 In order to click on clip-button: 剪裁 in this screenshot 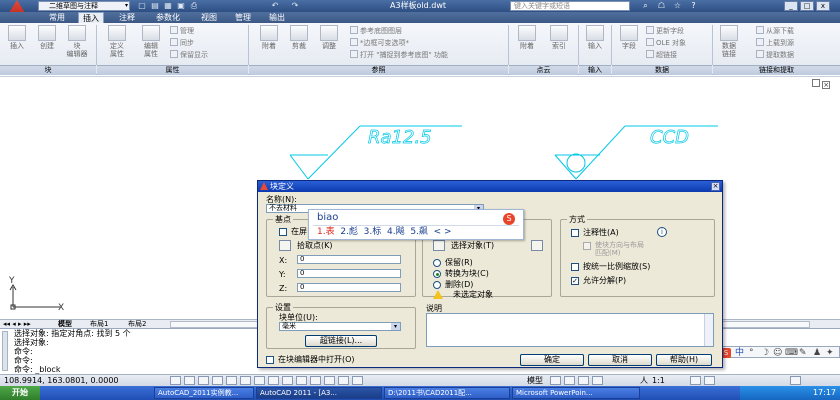, I will do `click(299, 37)`.